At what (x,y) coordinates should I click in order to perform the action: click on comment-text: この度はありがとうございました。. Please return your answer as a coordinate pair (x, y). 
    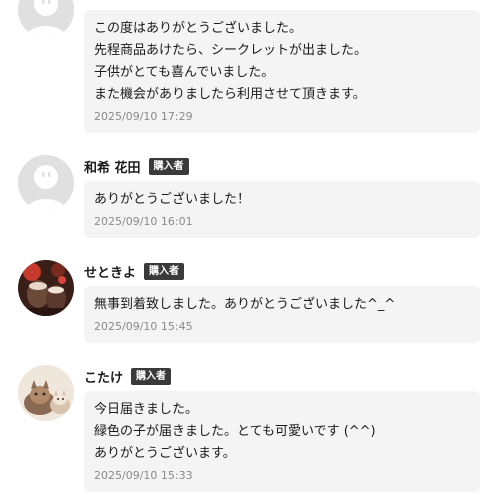
    Looking at the image, I should click on (198, 28).